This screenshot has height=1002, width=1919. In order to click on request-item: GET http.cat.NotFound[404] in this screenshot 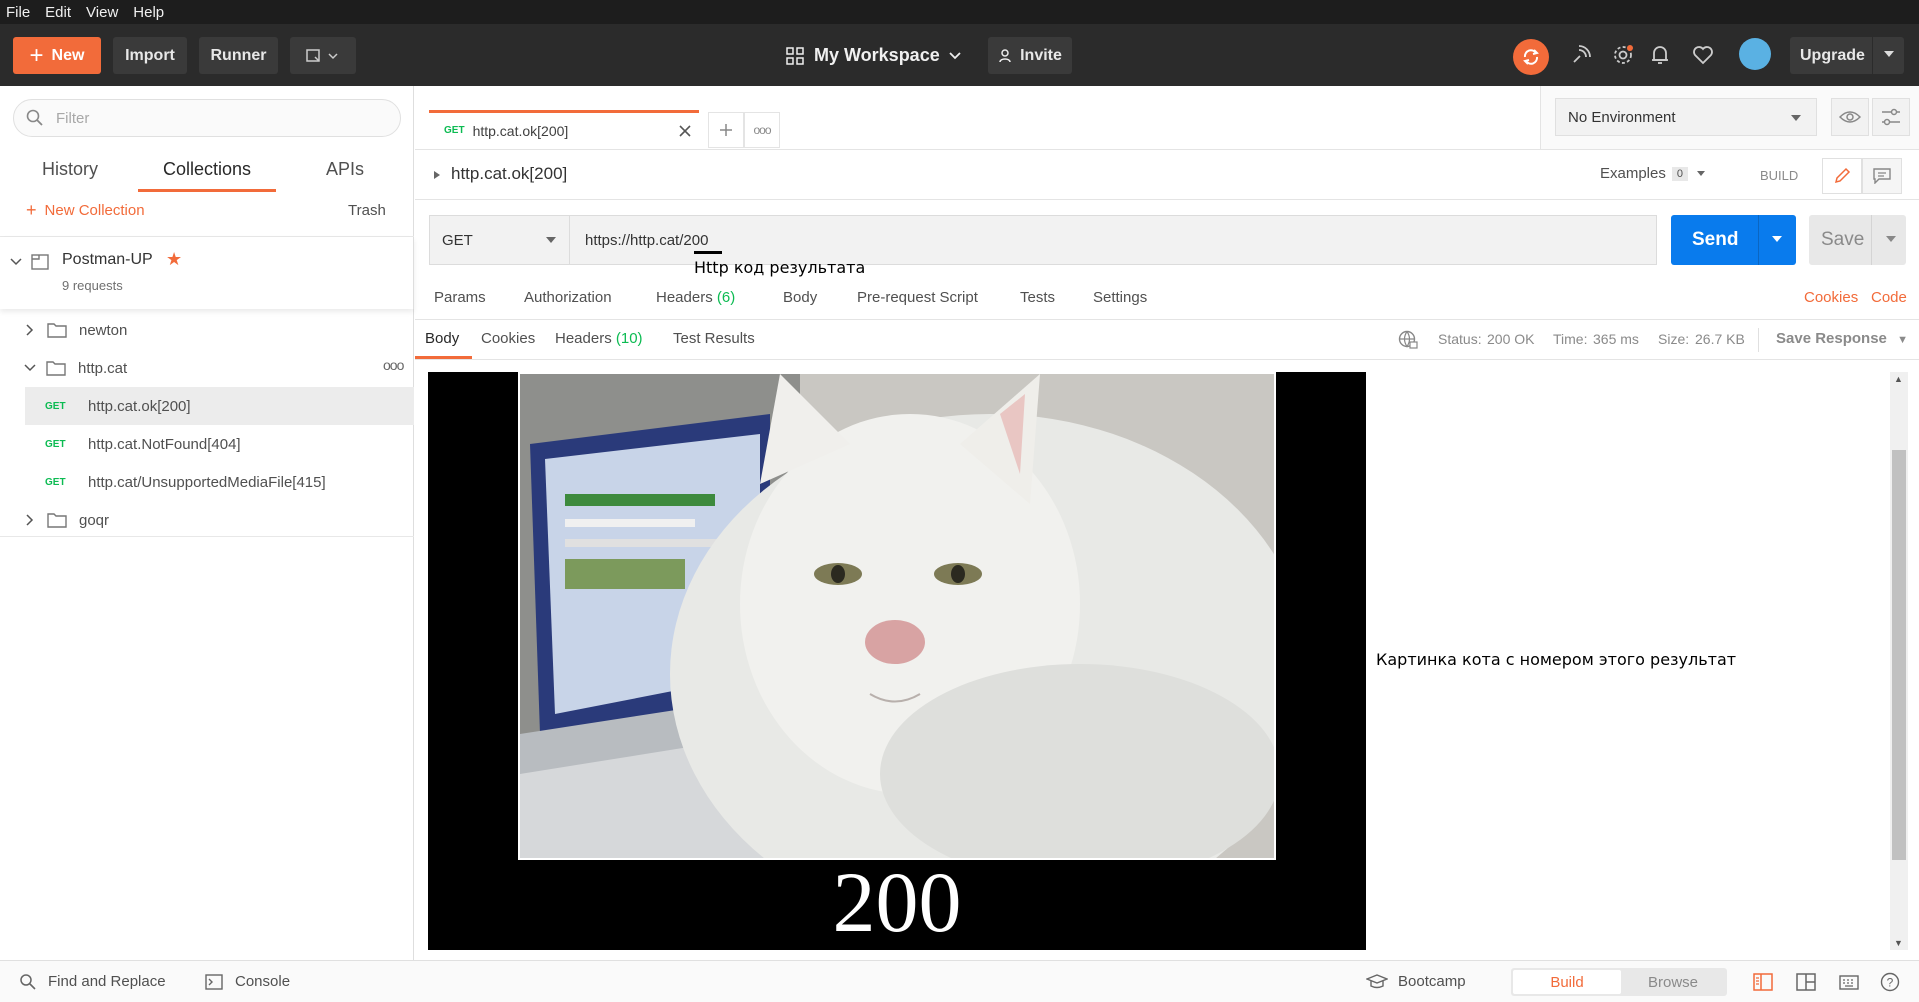, I will do `click(219, 444)`.